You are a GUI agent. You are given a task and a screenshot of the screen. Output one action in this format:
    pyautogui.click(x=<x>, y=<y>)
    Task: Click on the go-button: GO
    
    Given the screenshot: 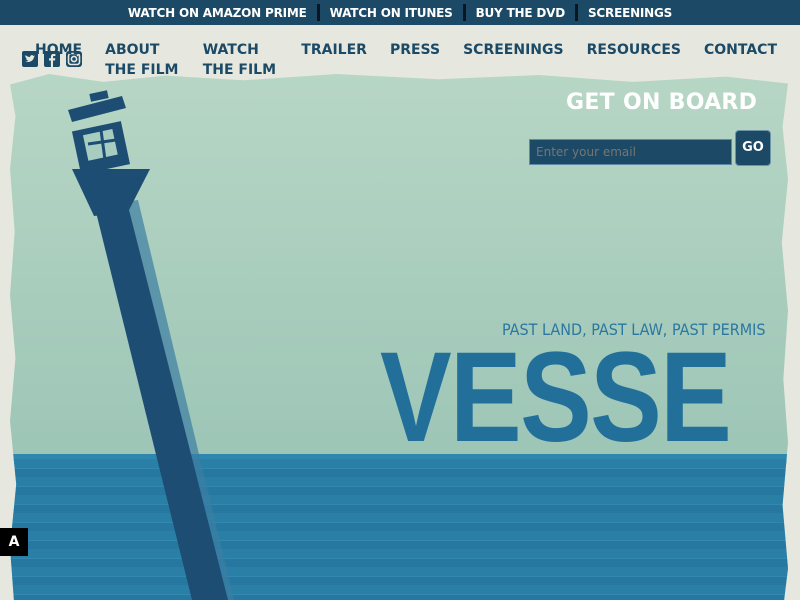 What is the action you would take?
    pyautogui.click(x=753, y=148)
    